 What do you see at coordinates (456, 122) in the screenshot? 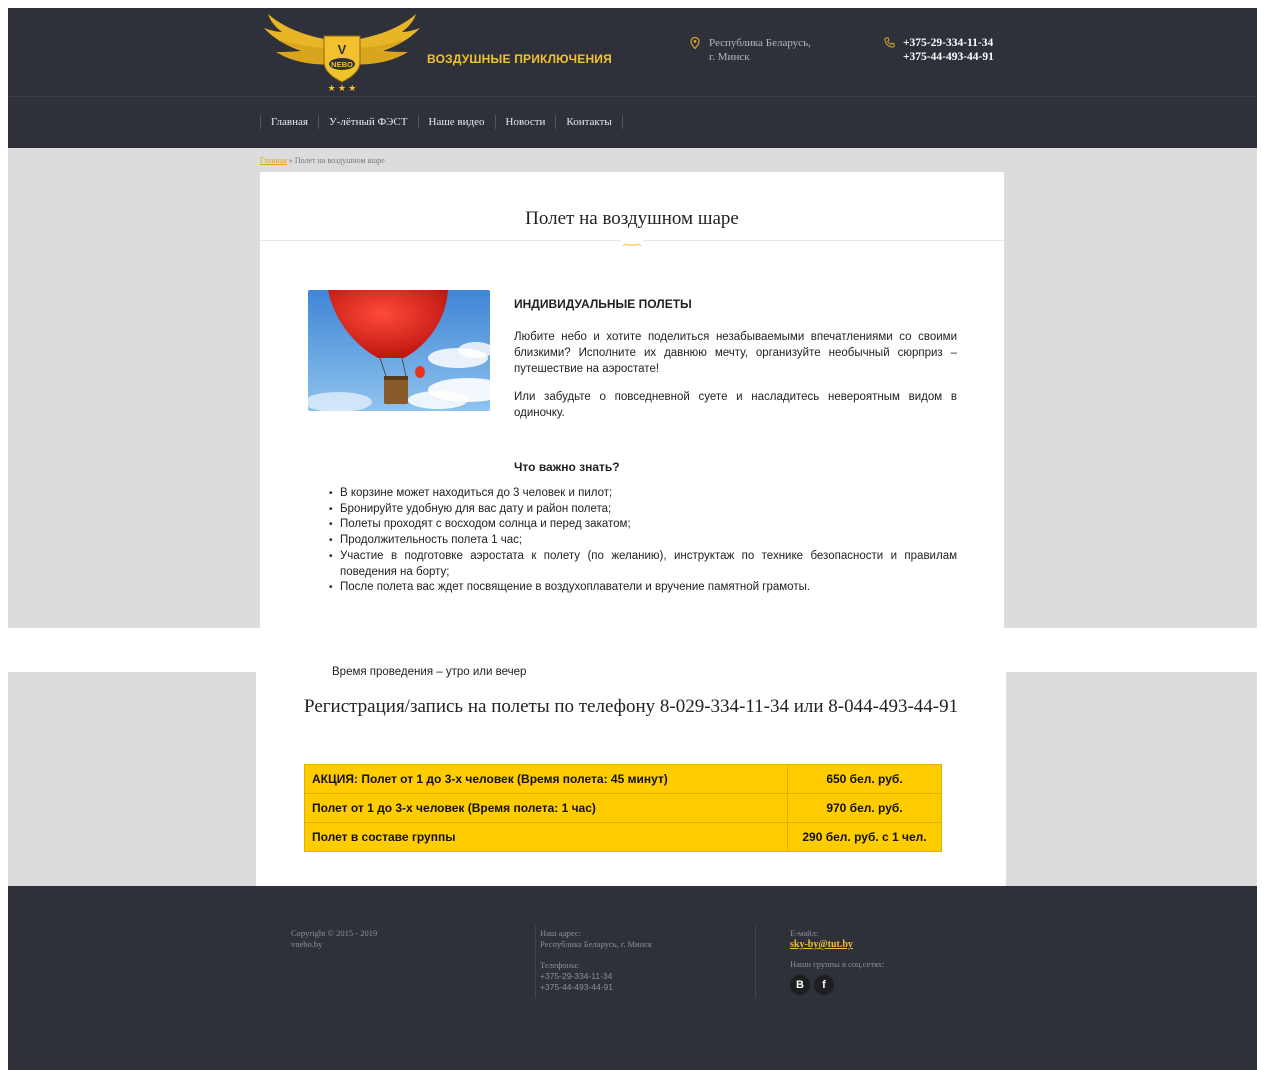
I see `nav-item-video: Наше видео` at bounding box center [456, 122].